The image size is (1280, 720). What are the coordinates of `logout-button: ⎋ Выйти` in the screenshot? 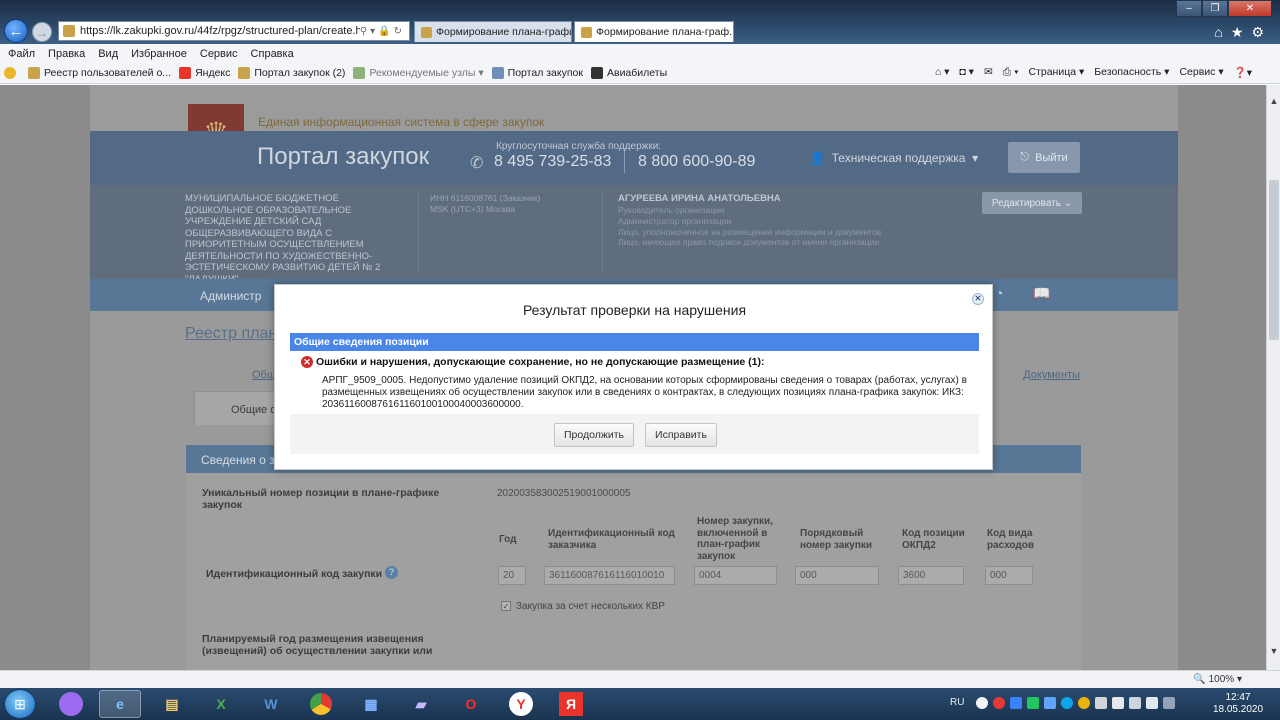 It's located at (1044, 157).